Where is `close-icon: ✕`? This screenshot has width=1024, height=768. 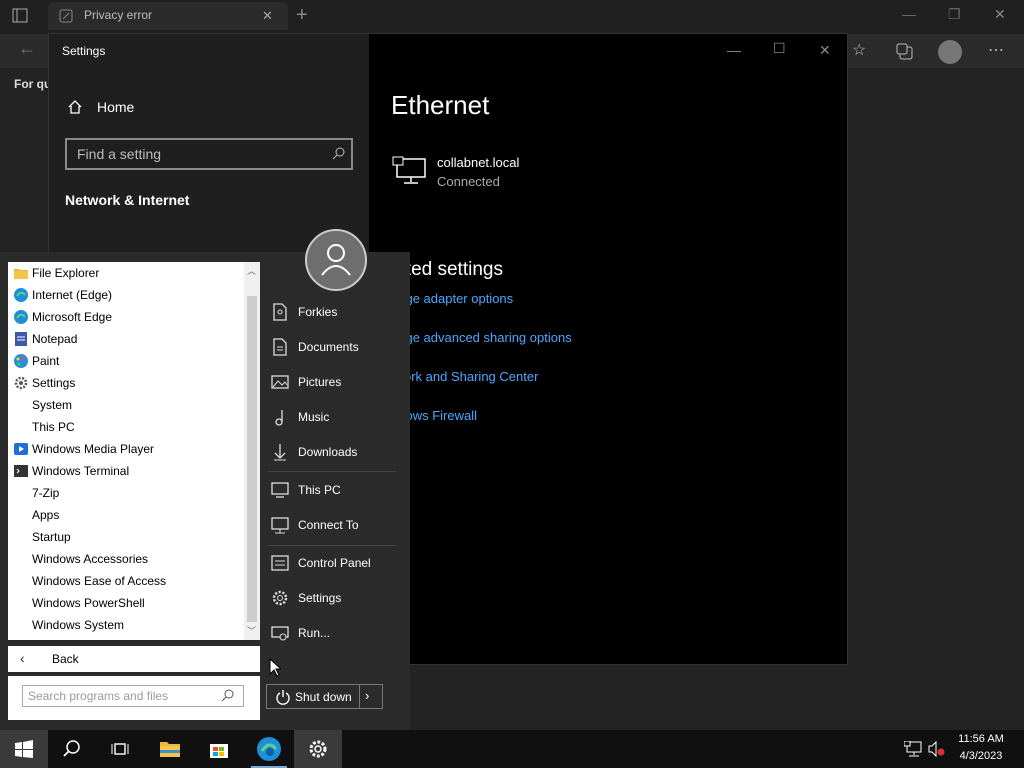 close-icon: ✕ is located at coordinates (1000, 14).